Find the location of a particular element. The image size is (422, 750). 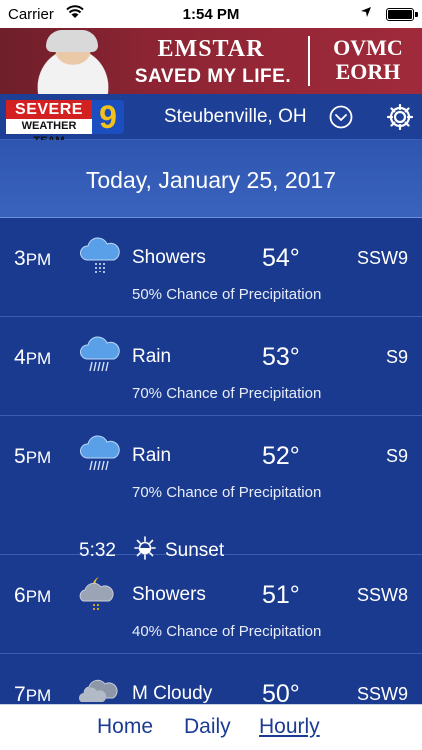

ad-tagline: SAVED MY LIFE. is located at coordinates (213, 76).